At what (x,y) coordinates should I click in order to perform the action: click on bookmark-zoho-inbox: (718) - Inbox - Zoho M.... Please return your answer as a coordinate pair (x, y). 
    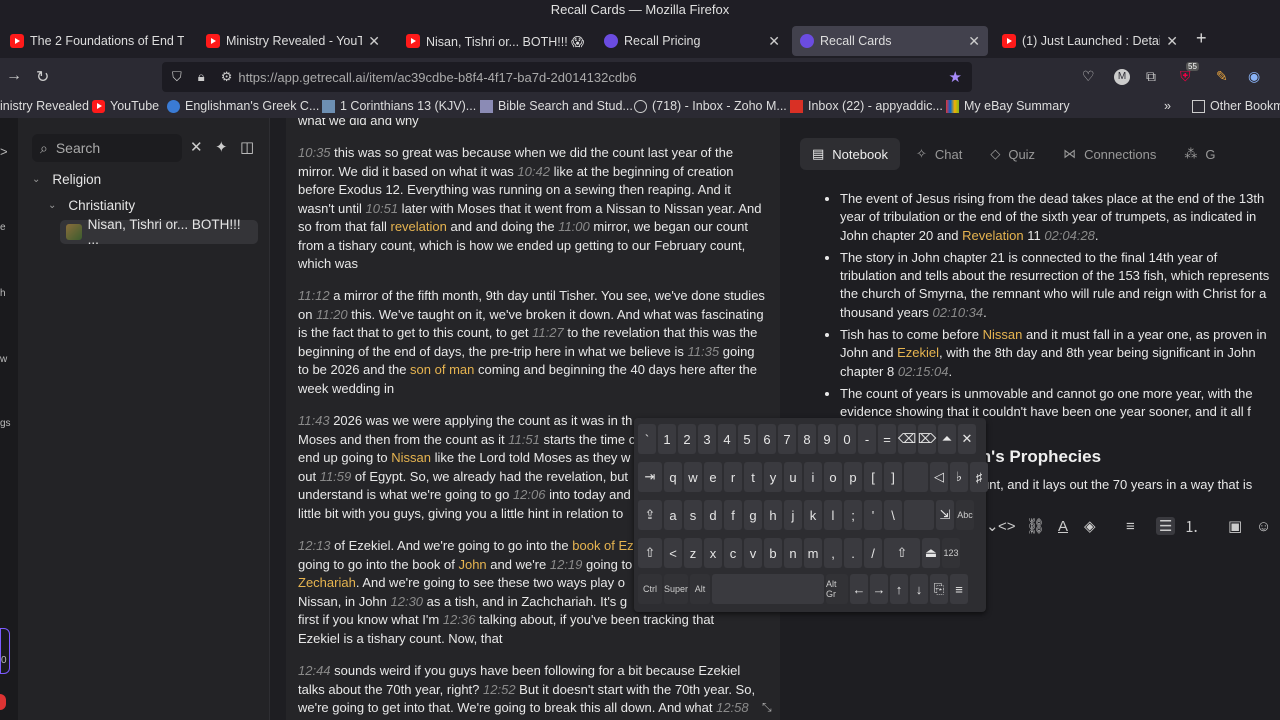
    Looking at the image, I should click on (710, 106).